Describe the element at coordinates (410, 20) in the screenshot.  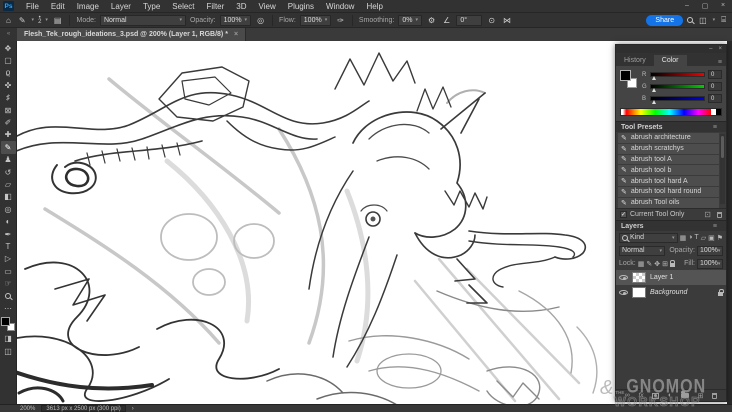
I see `smoothing-select: 0% ▾` at that location.